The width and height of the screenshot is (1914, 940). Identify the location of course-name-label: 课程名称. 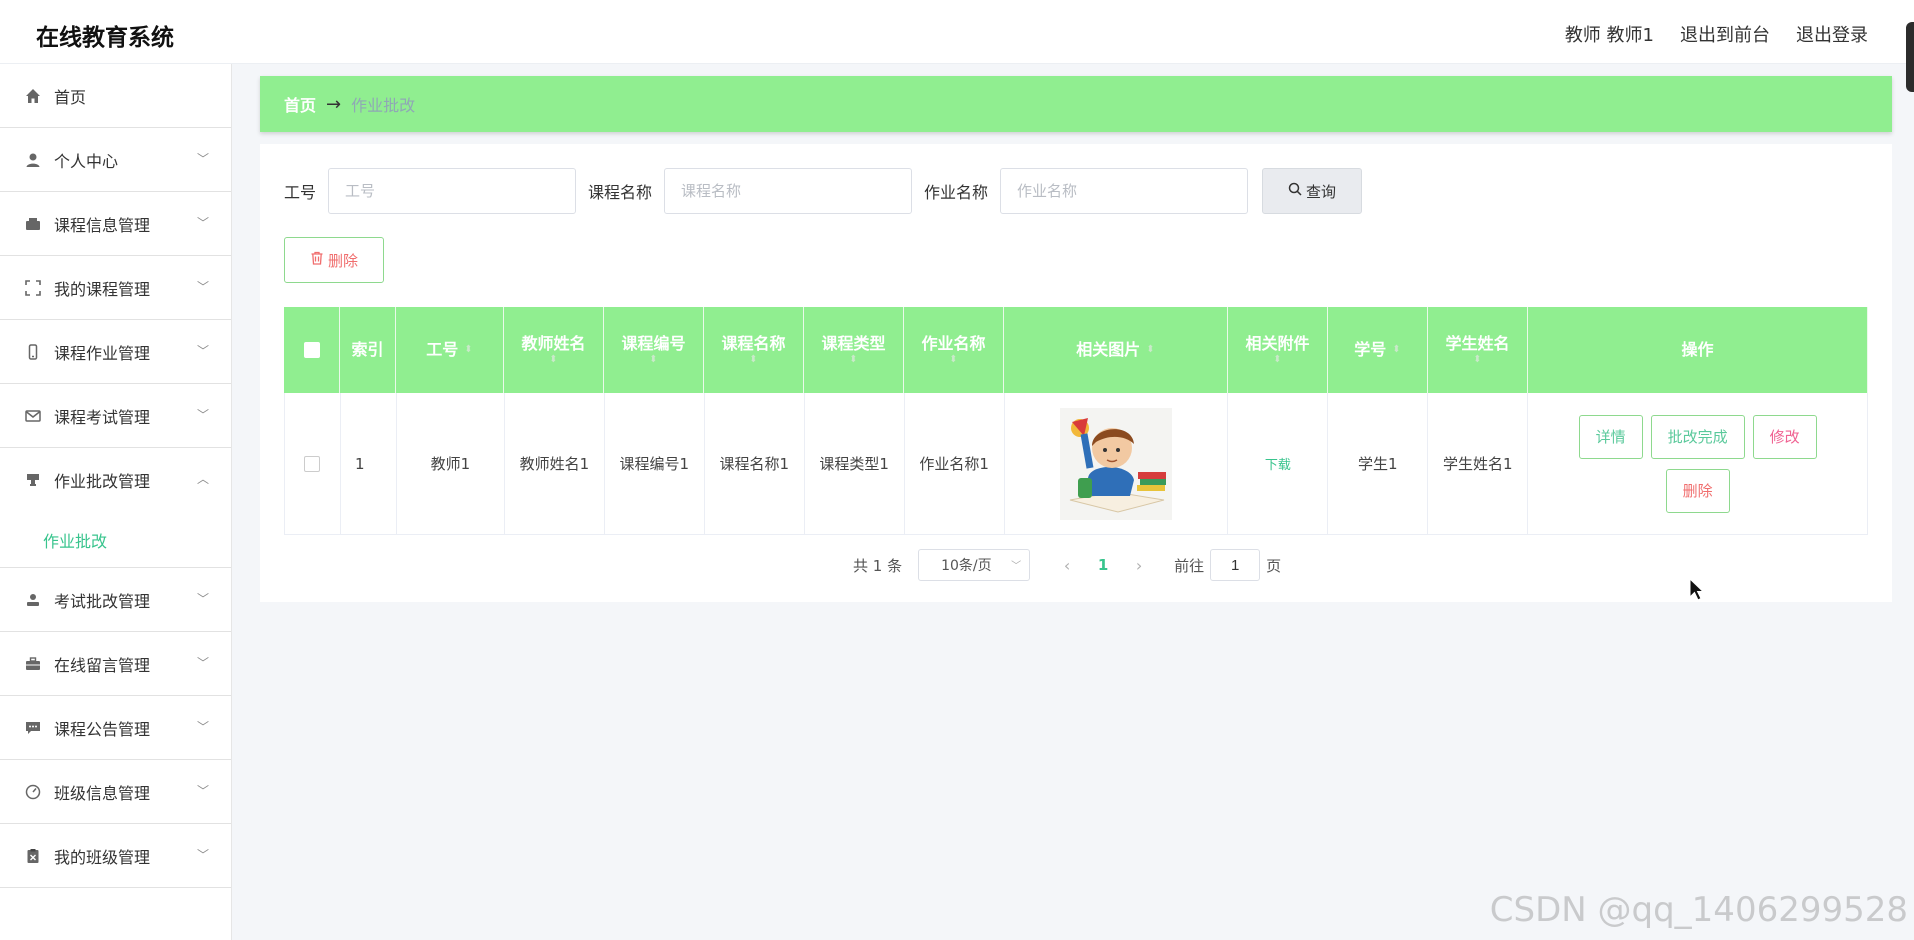
(620, 192).